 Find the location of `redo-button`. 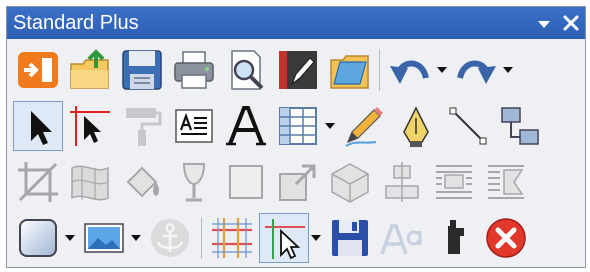

redo-button is located at coordinates (476, 70).